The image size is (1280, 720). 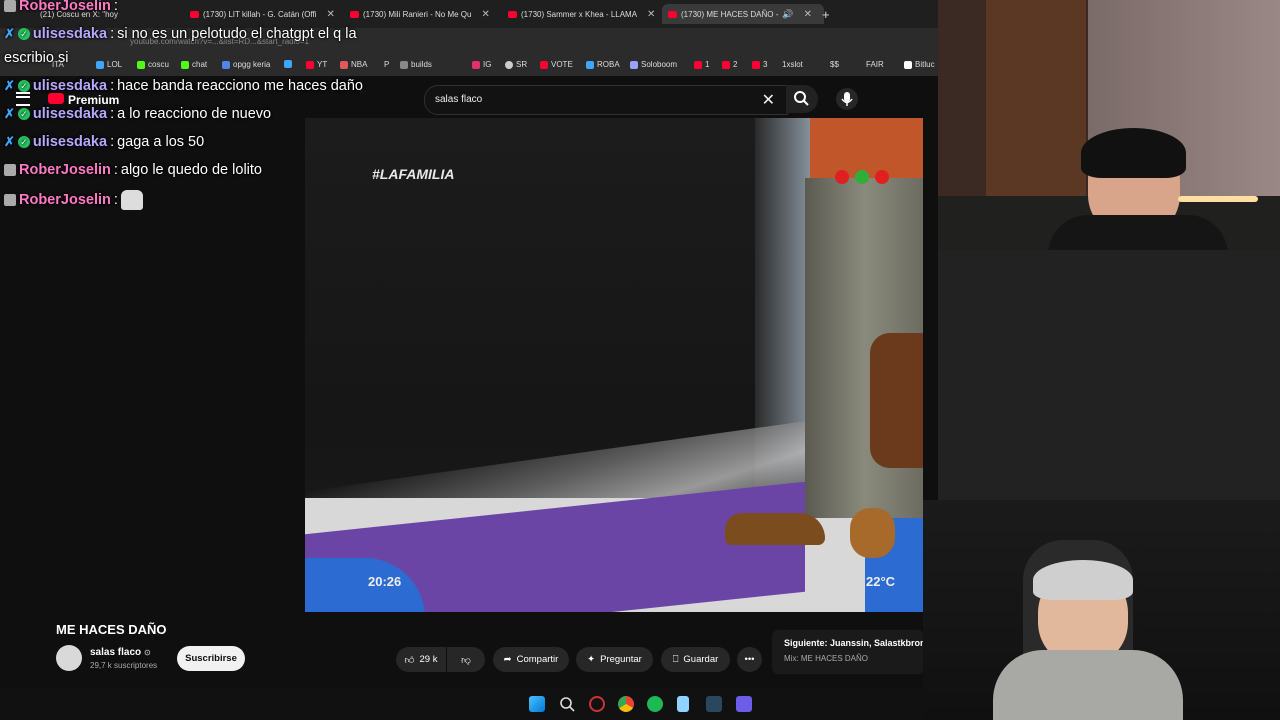 I want to click on bookmark: NBA, so click(x=353, y=64).